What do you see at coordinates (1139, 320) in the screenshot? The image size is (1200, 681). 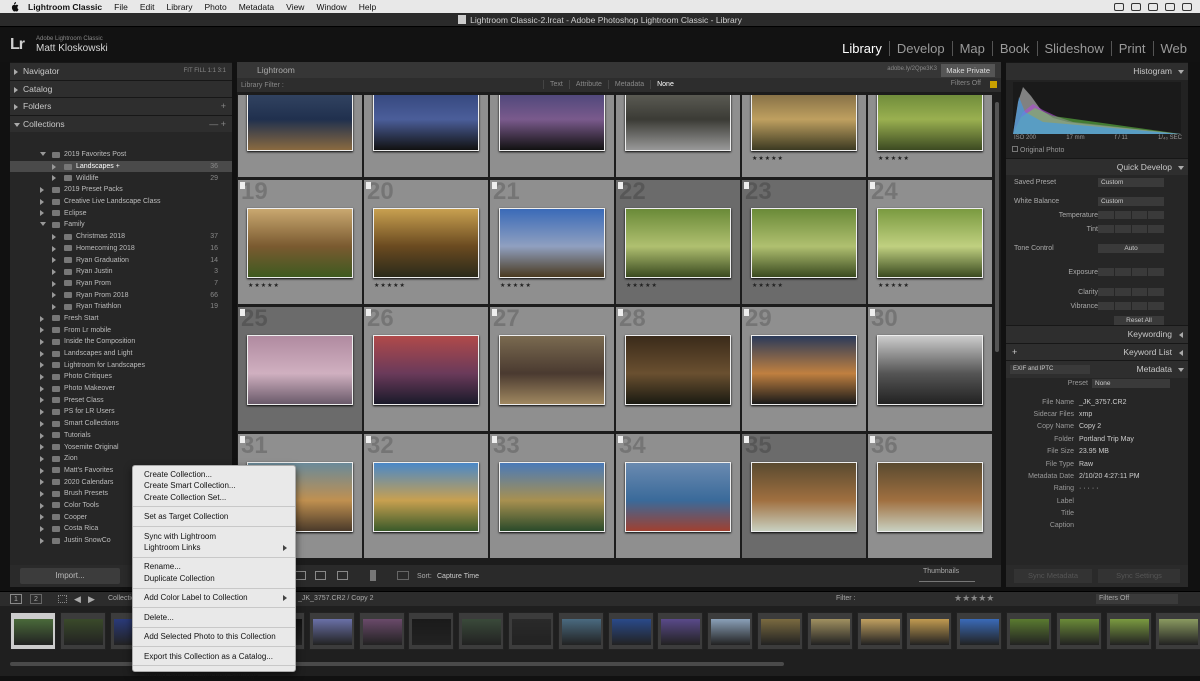 I see `reset-all-button: Reset All` at bounding box center [1139, 320].